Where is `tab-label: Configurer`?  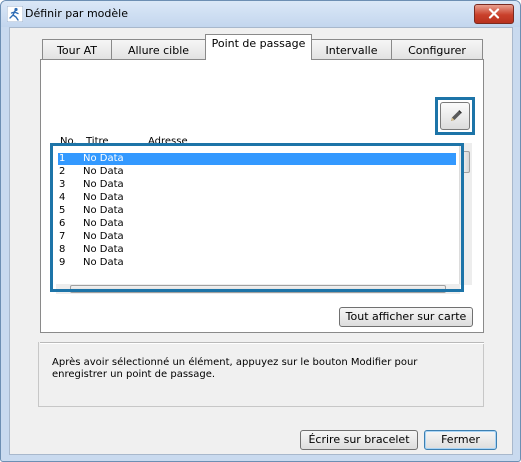 tab-label: Configurer is located at coordinates (437, 50).